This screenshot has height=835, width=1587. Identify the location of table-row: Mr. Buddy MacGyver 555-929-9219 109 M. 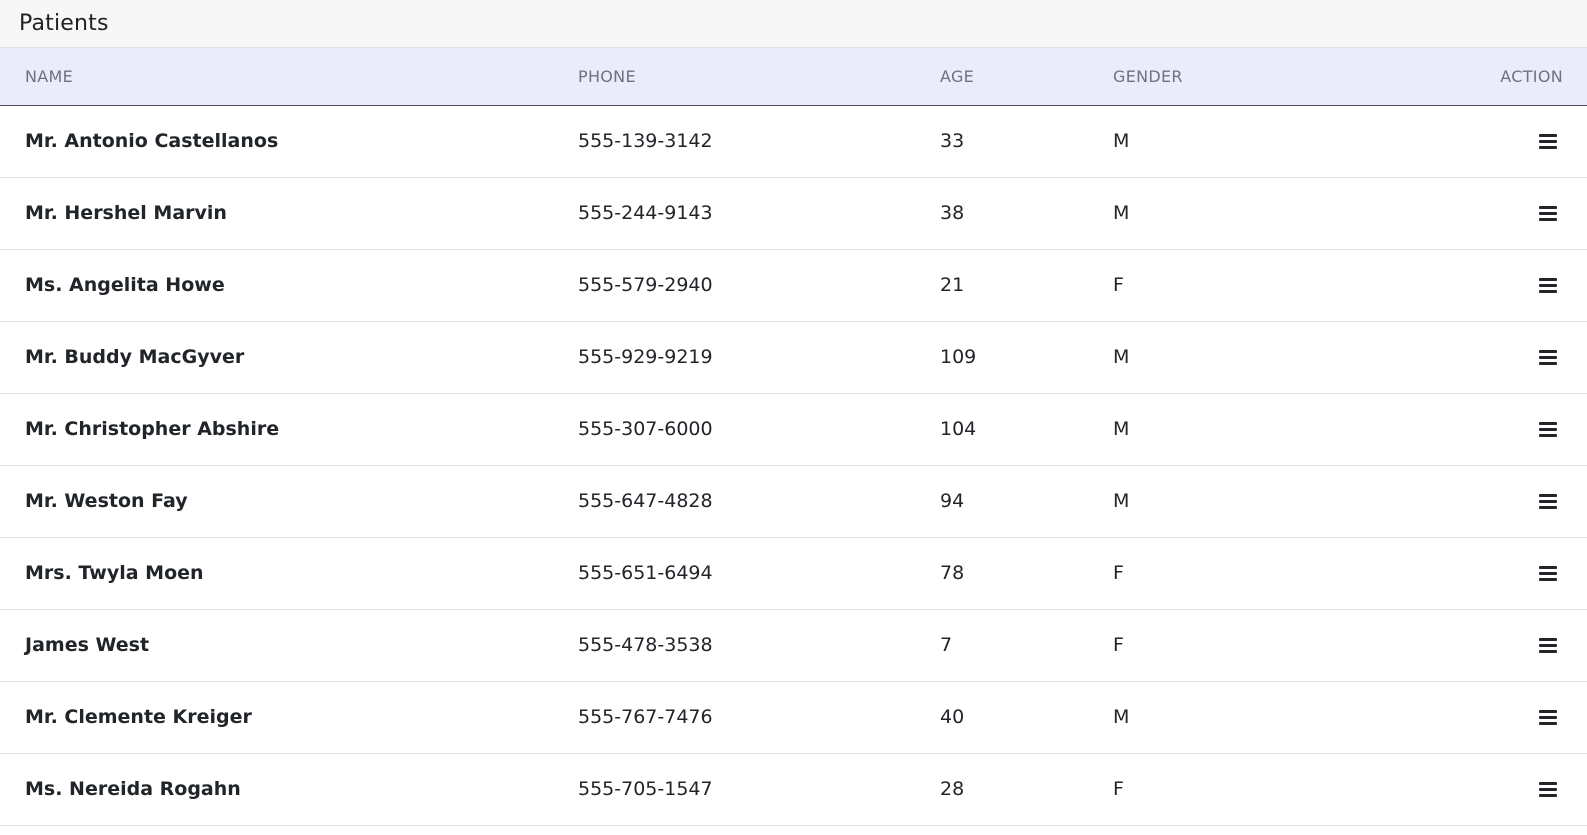
(793, 357).